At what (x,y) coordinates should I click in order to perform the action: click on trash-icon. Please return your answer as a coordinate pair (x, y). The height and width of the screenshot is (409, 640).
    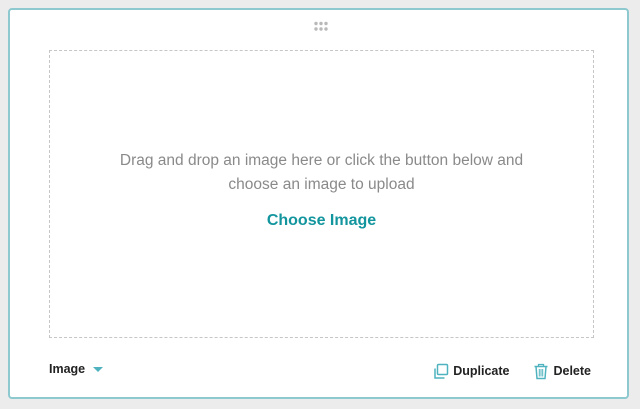
    Looking at the image, I should click on (541, 371).